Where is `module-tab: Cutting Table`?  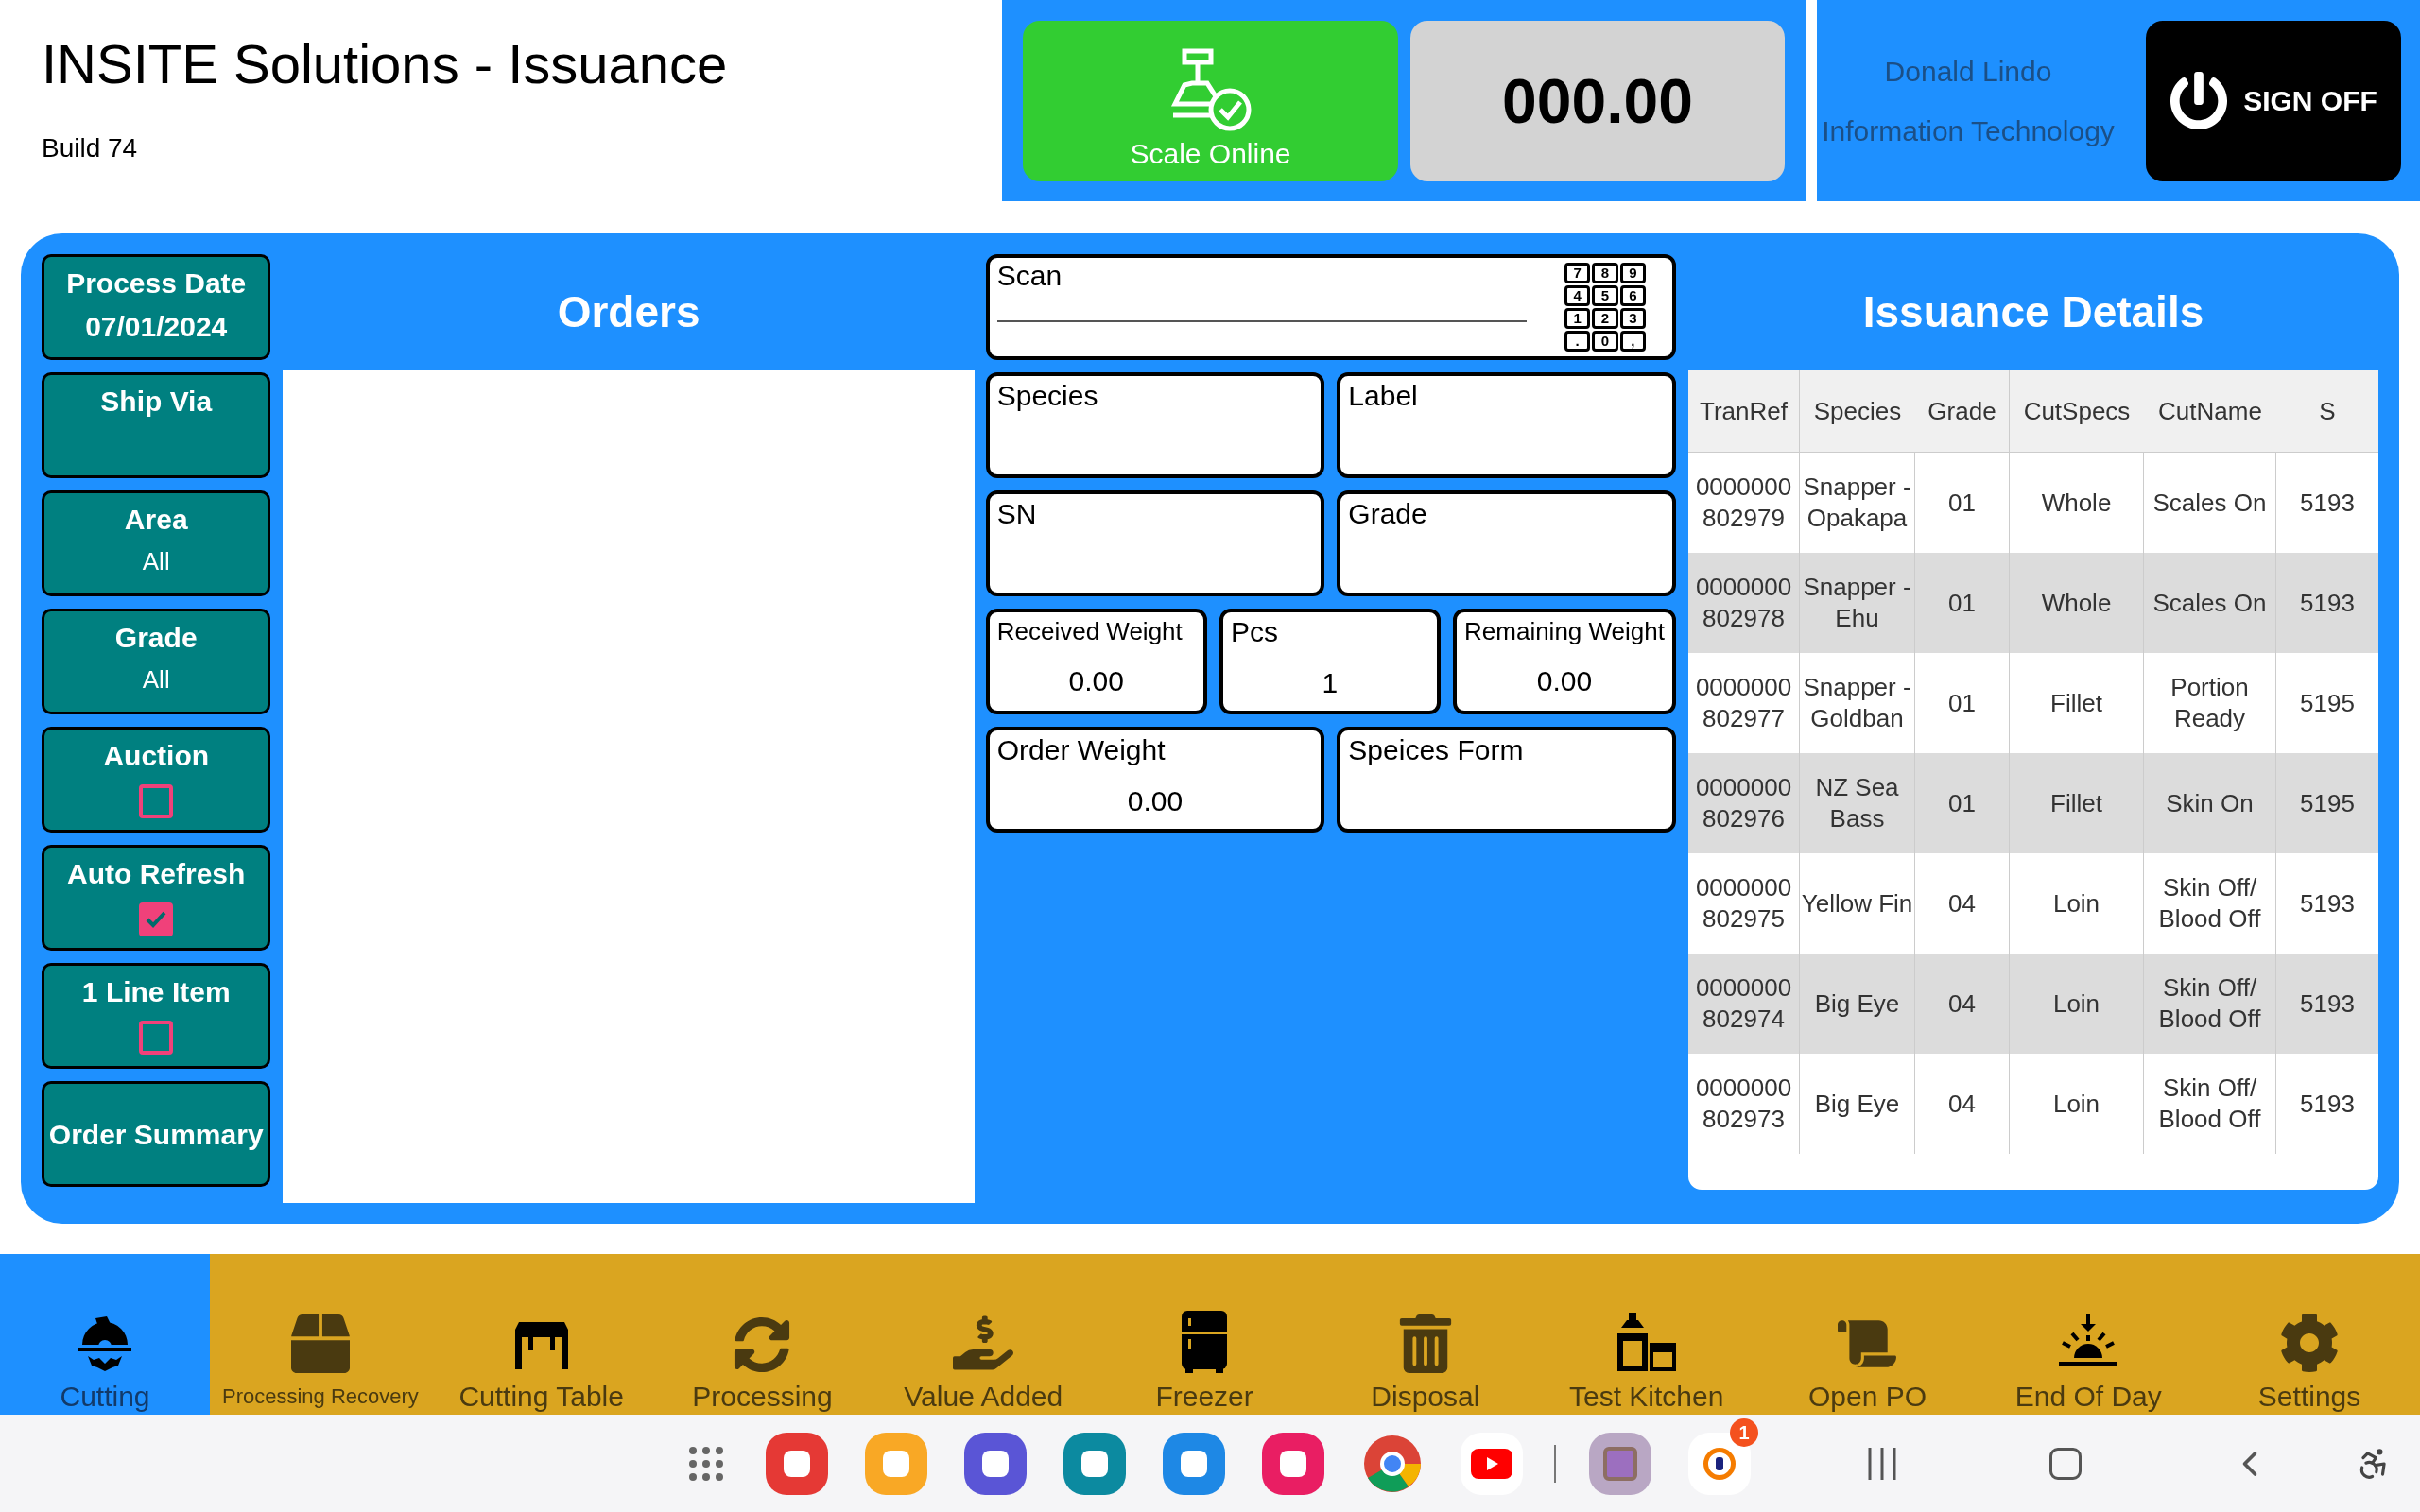
module-tab: Cutting Table is located at coordinates (541, 1334).